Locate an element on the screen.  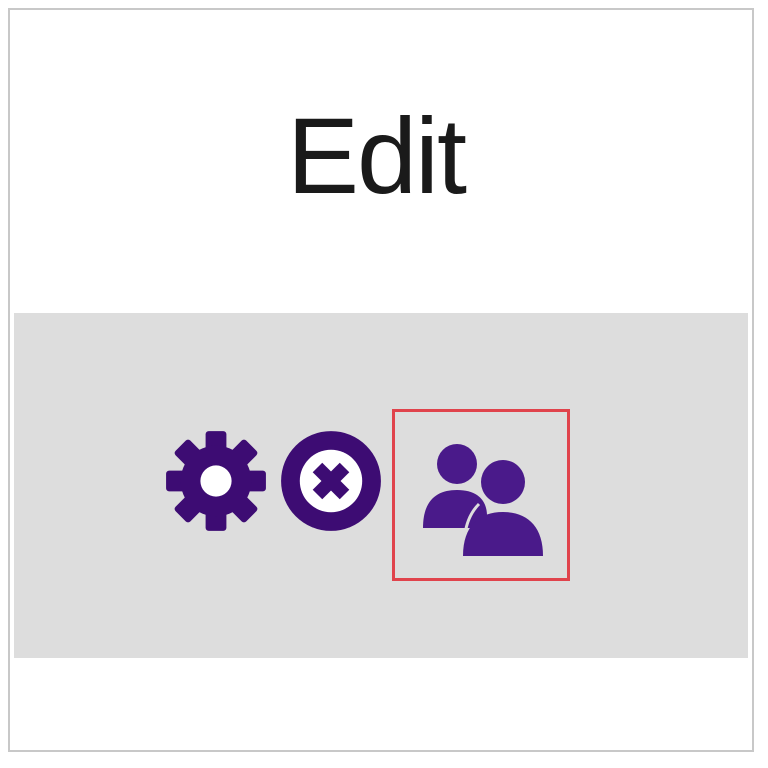
users-icon is located at coordinates (482, 497).